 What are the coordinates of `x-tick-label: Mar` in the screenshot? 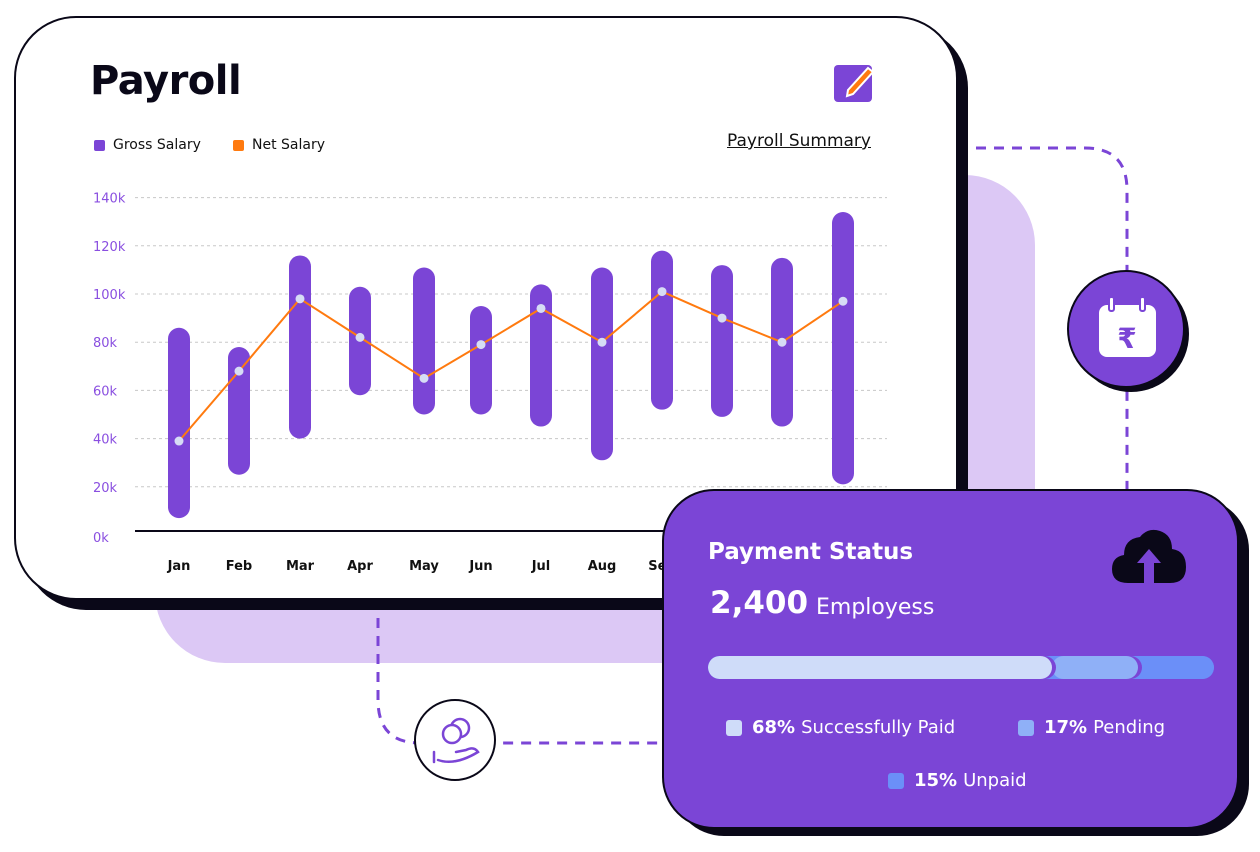 It's located at (300, 566).